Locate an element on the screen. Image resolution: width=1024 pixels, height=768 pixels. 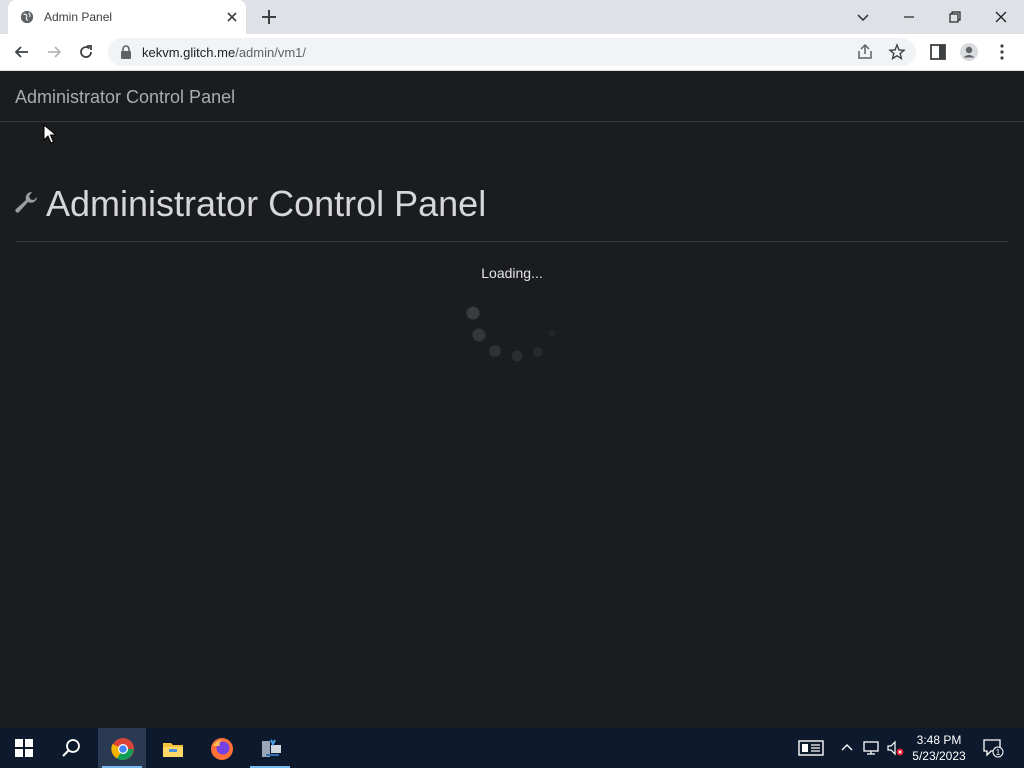
new-tab-icon is located at coordinates (269, 17).